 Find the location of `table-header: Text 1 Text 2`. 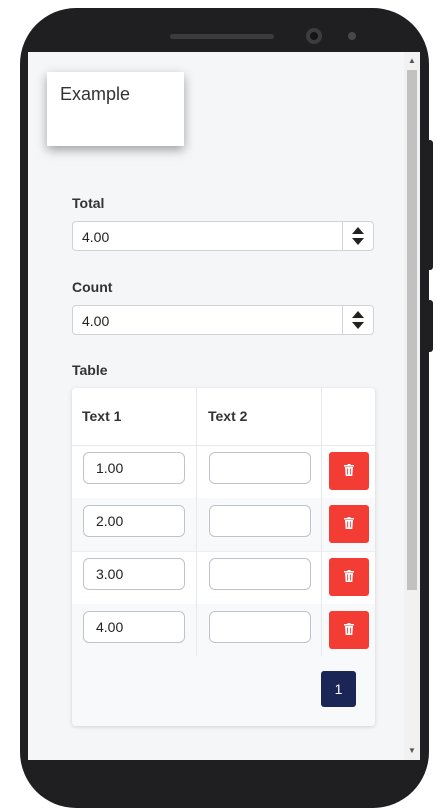

table-header: Text 1 Text 2 is located at coordinates (223, 417).